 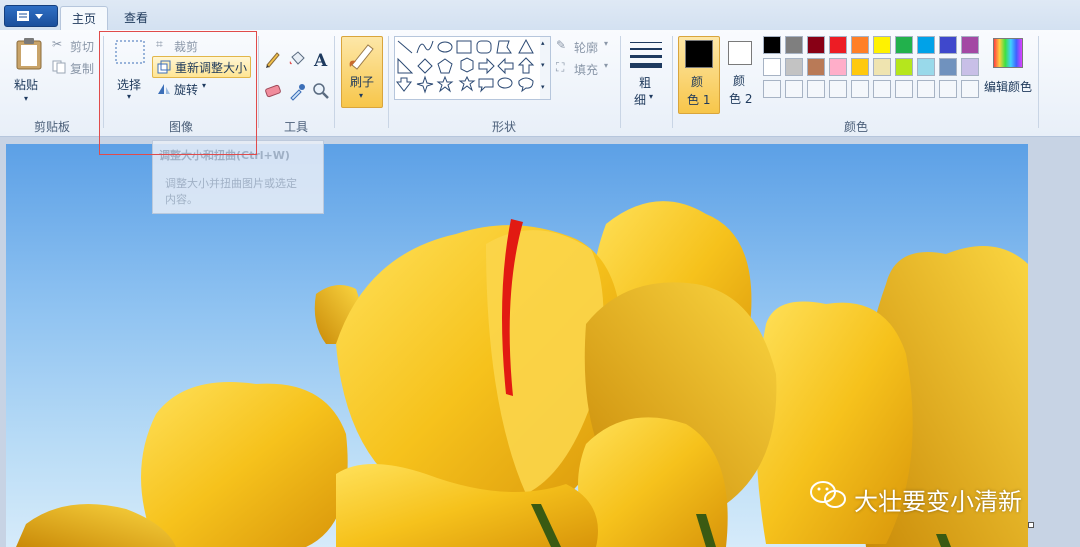 I want to click on fill-button, so click(x=297, y=59).